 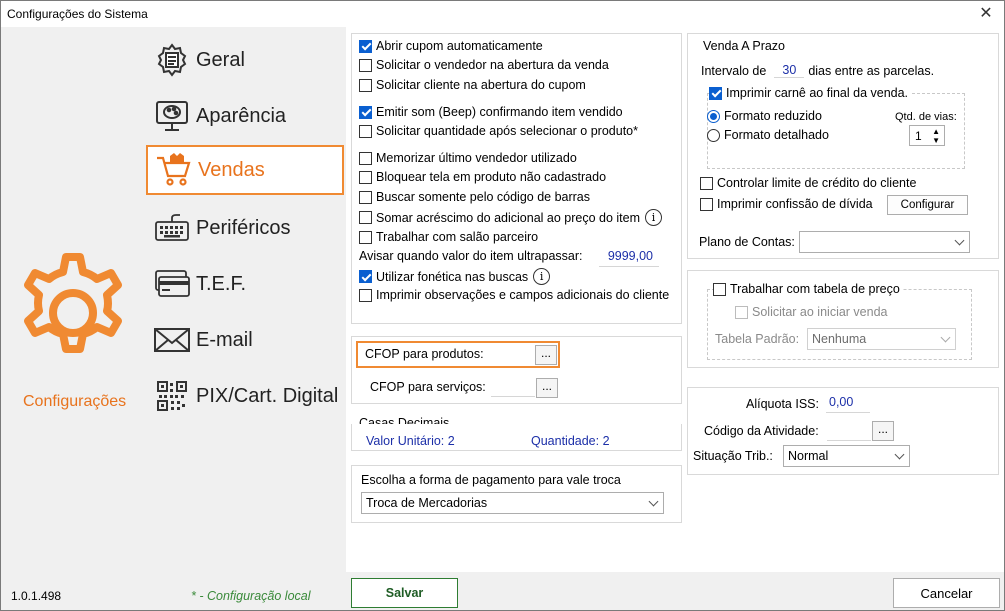 I want to click on cancel-button: Cancelar, so click(x=946, y=593).